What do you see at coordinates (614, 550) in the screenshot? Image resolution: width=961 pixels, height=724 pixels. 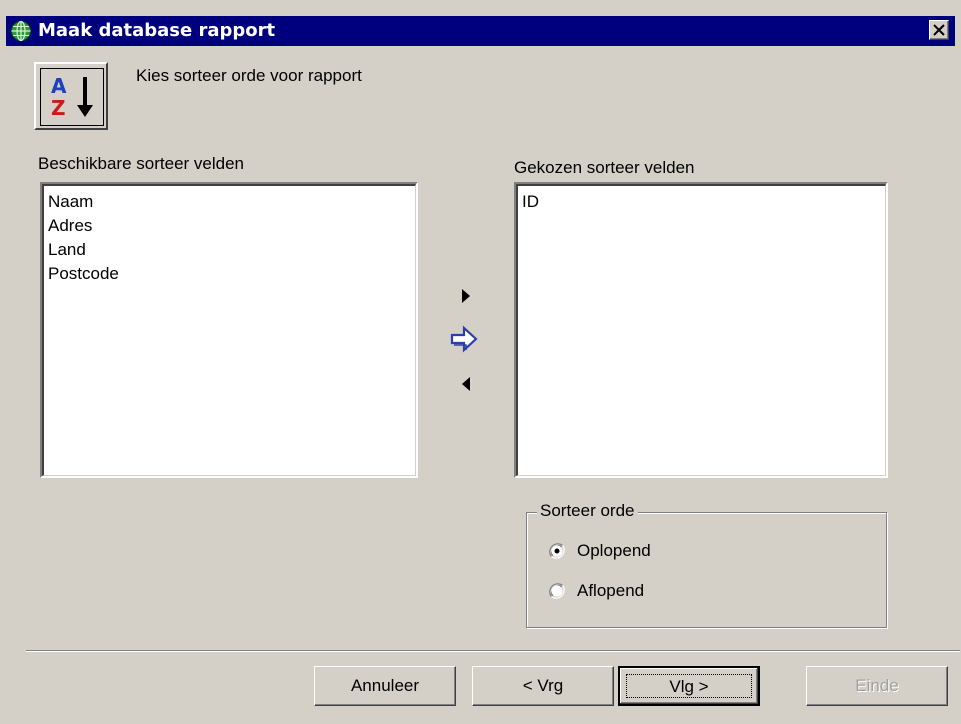 I see `radio-ascending-label: Oplopend` at bounding box center [614, 550].